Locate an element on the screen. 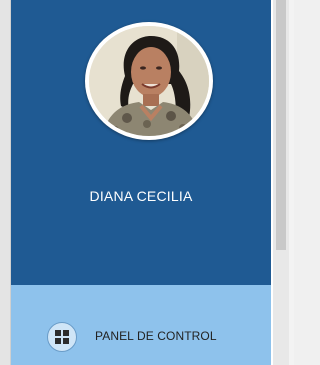 The height and width of the screenshot is (365, 320). avatar-frame is located at coordinates (149, 81).